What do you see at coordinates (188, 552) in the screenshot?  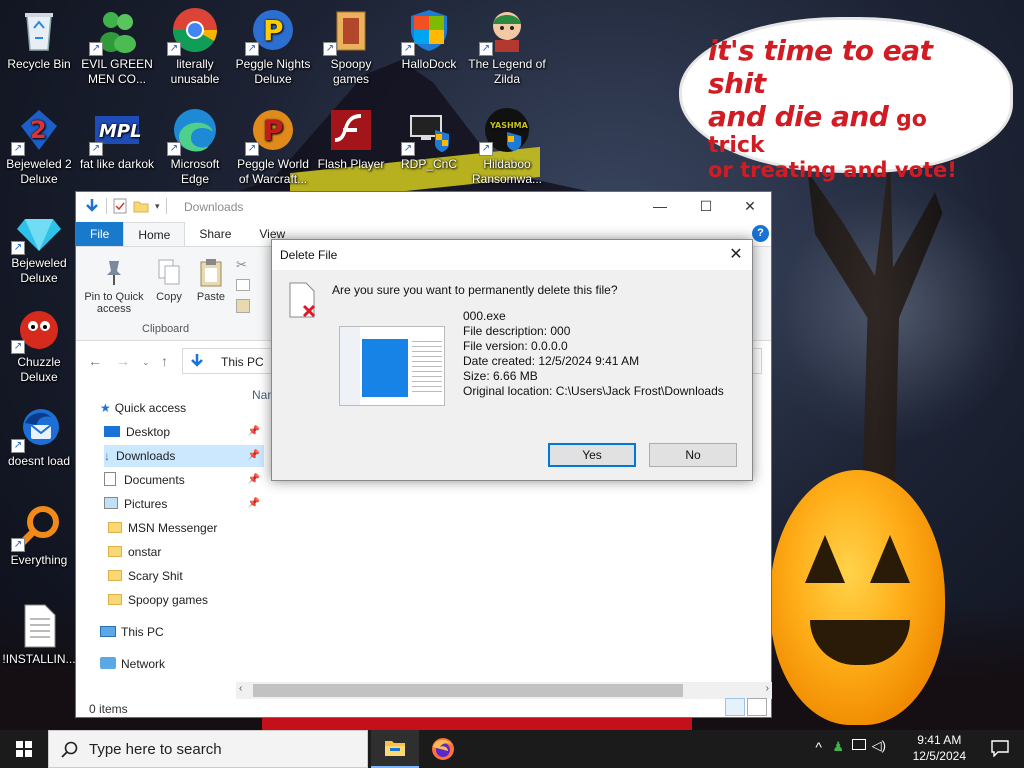 I see `nav-onstar: onstar` at bounding box center [188, 552].